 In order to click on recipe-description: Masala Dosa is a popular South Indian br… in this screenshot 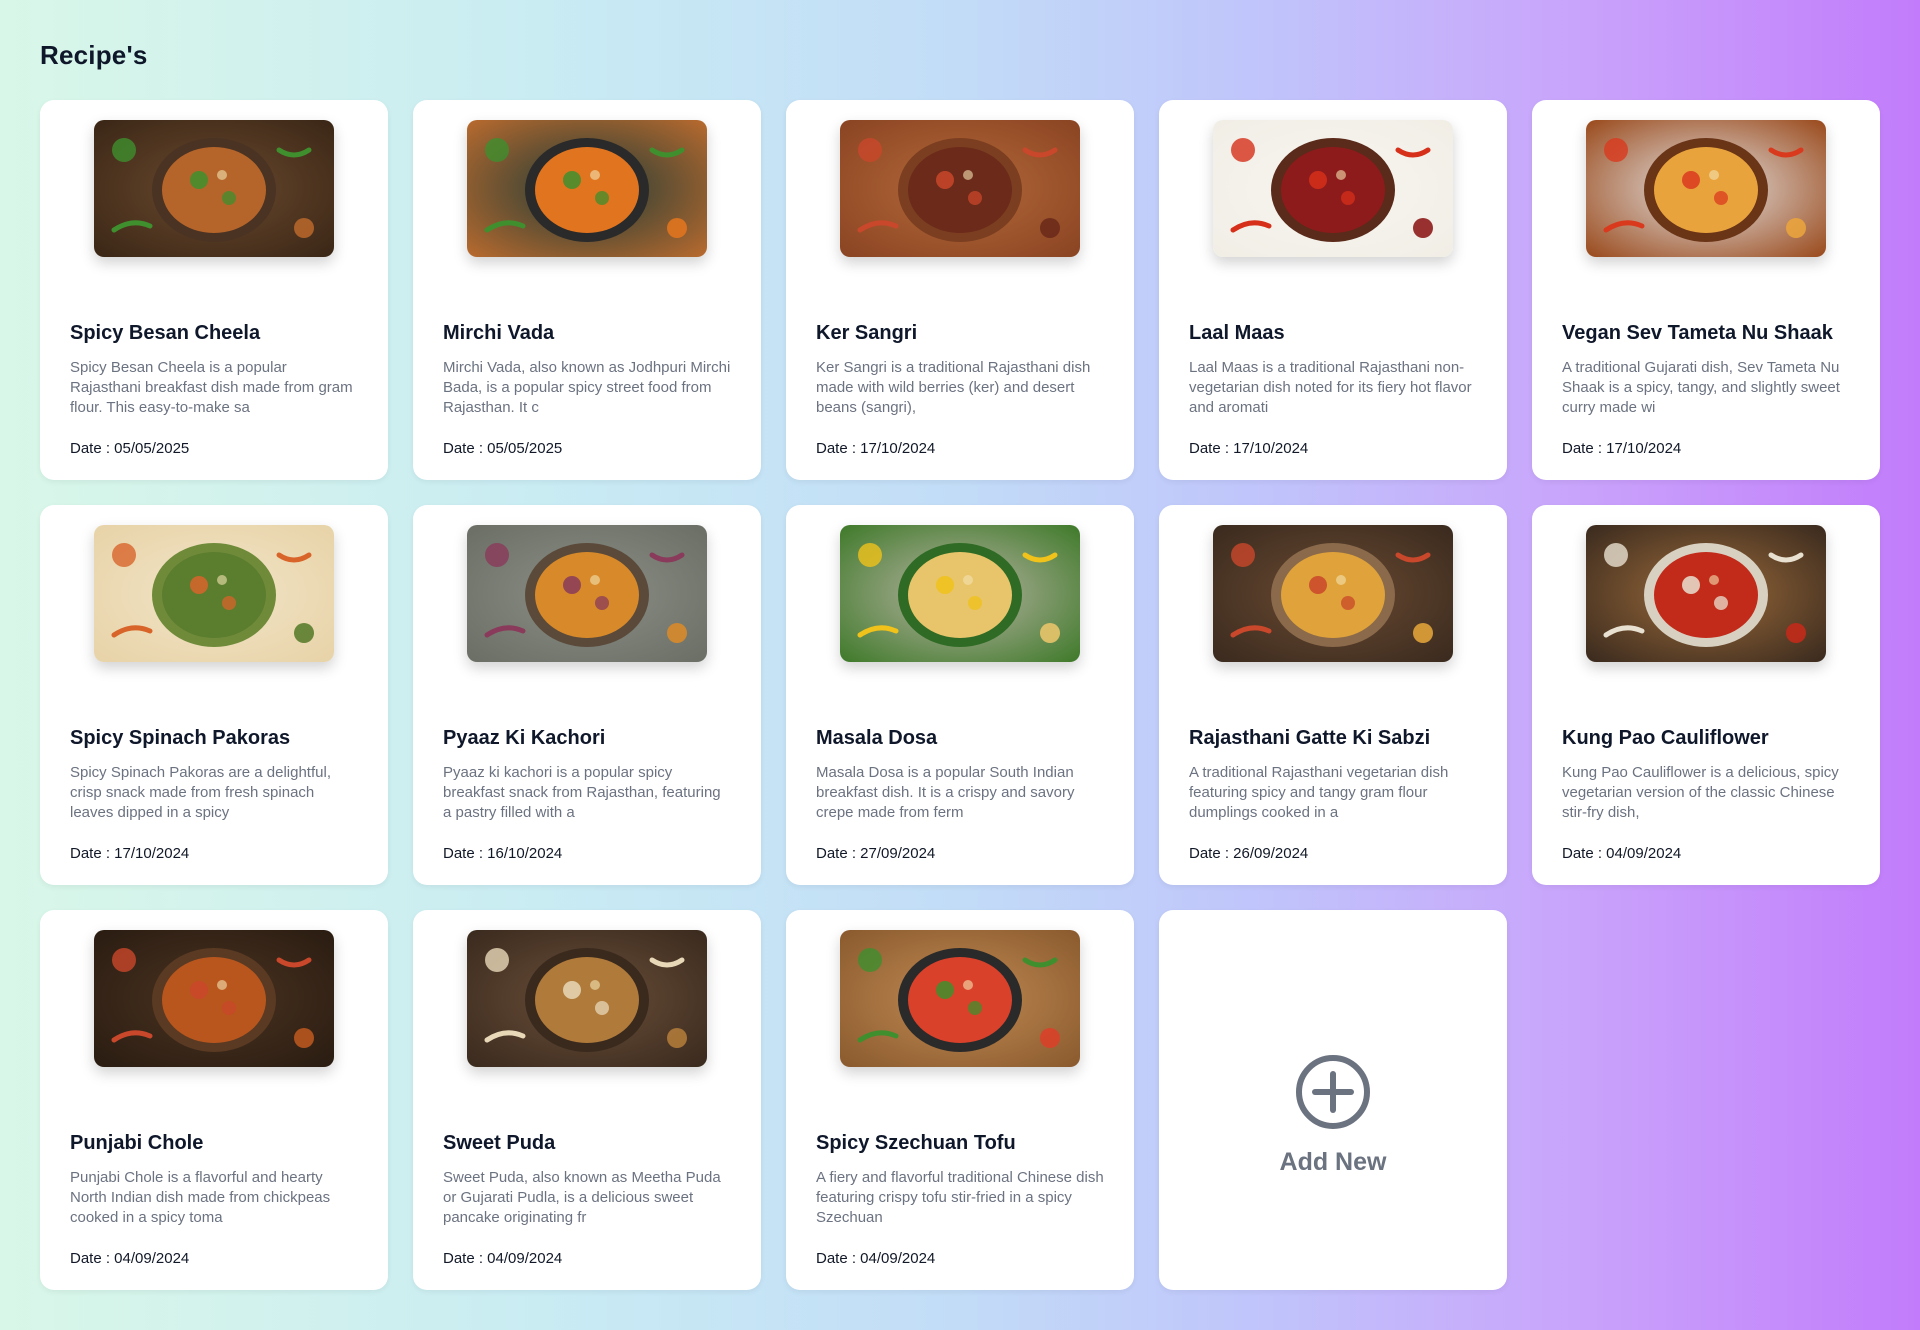, I will do `click(945, 792)`.